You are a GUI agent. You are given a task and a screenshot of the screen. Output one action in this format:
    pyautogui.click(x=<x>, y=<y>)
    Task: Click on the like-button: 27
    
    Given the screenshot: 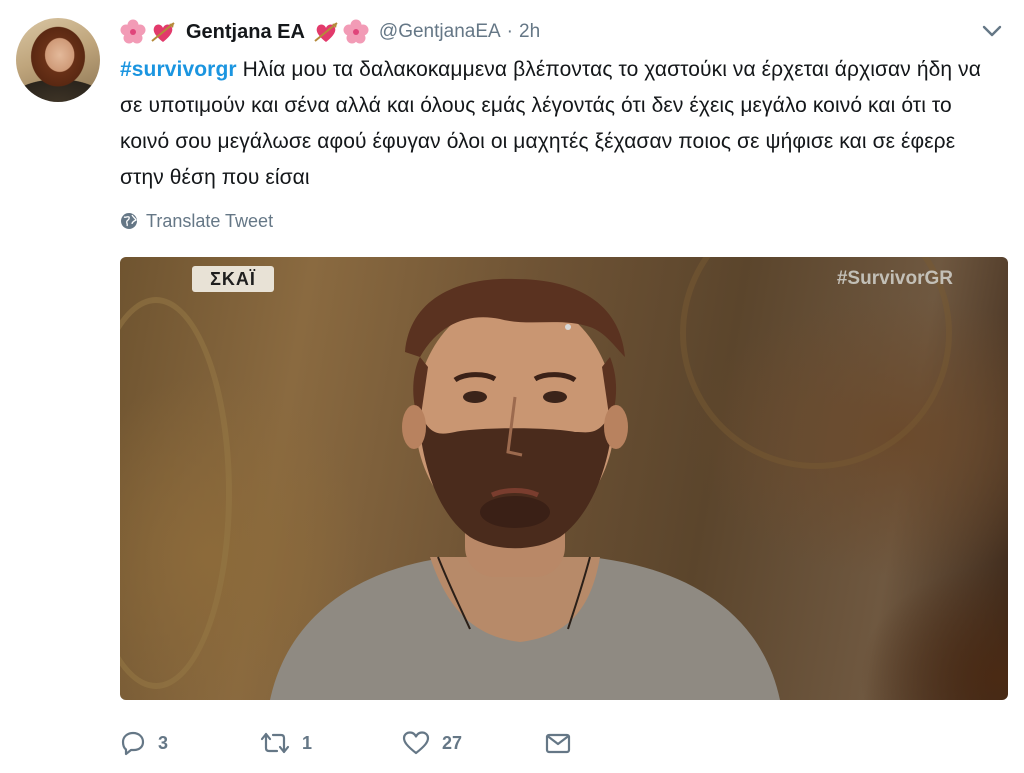 What is the action you would take?
    pyautogui.click(x=432, y=743)
    